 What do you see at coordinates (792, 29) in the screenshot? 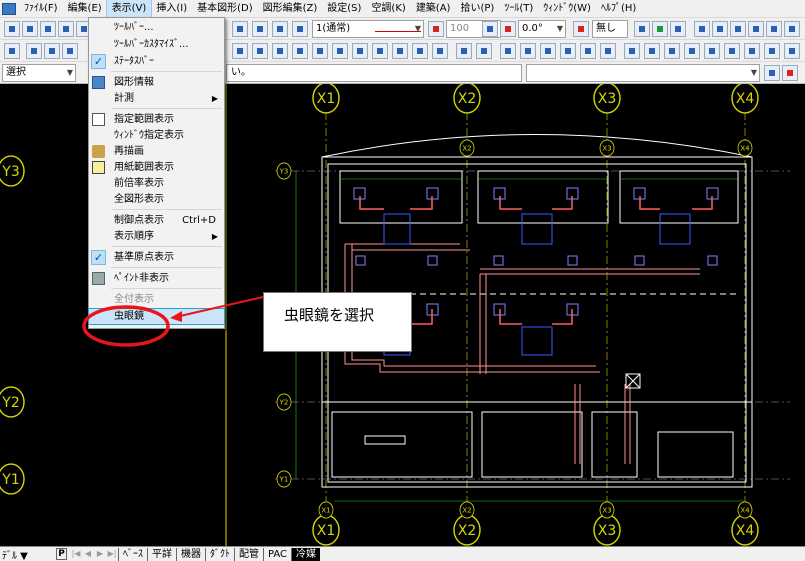
I see `polygon-icon` at bounding box center [792, 29].